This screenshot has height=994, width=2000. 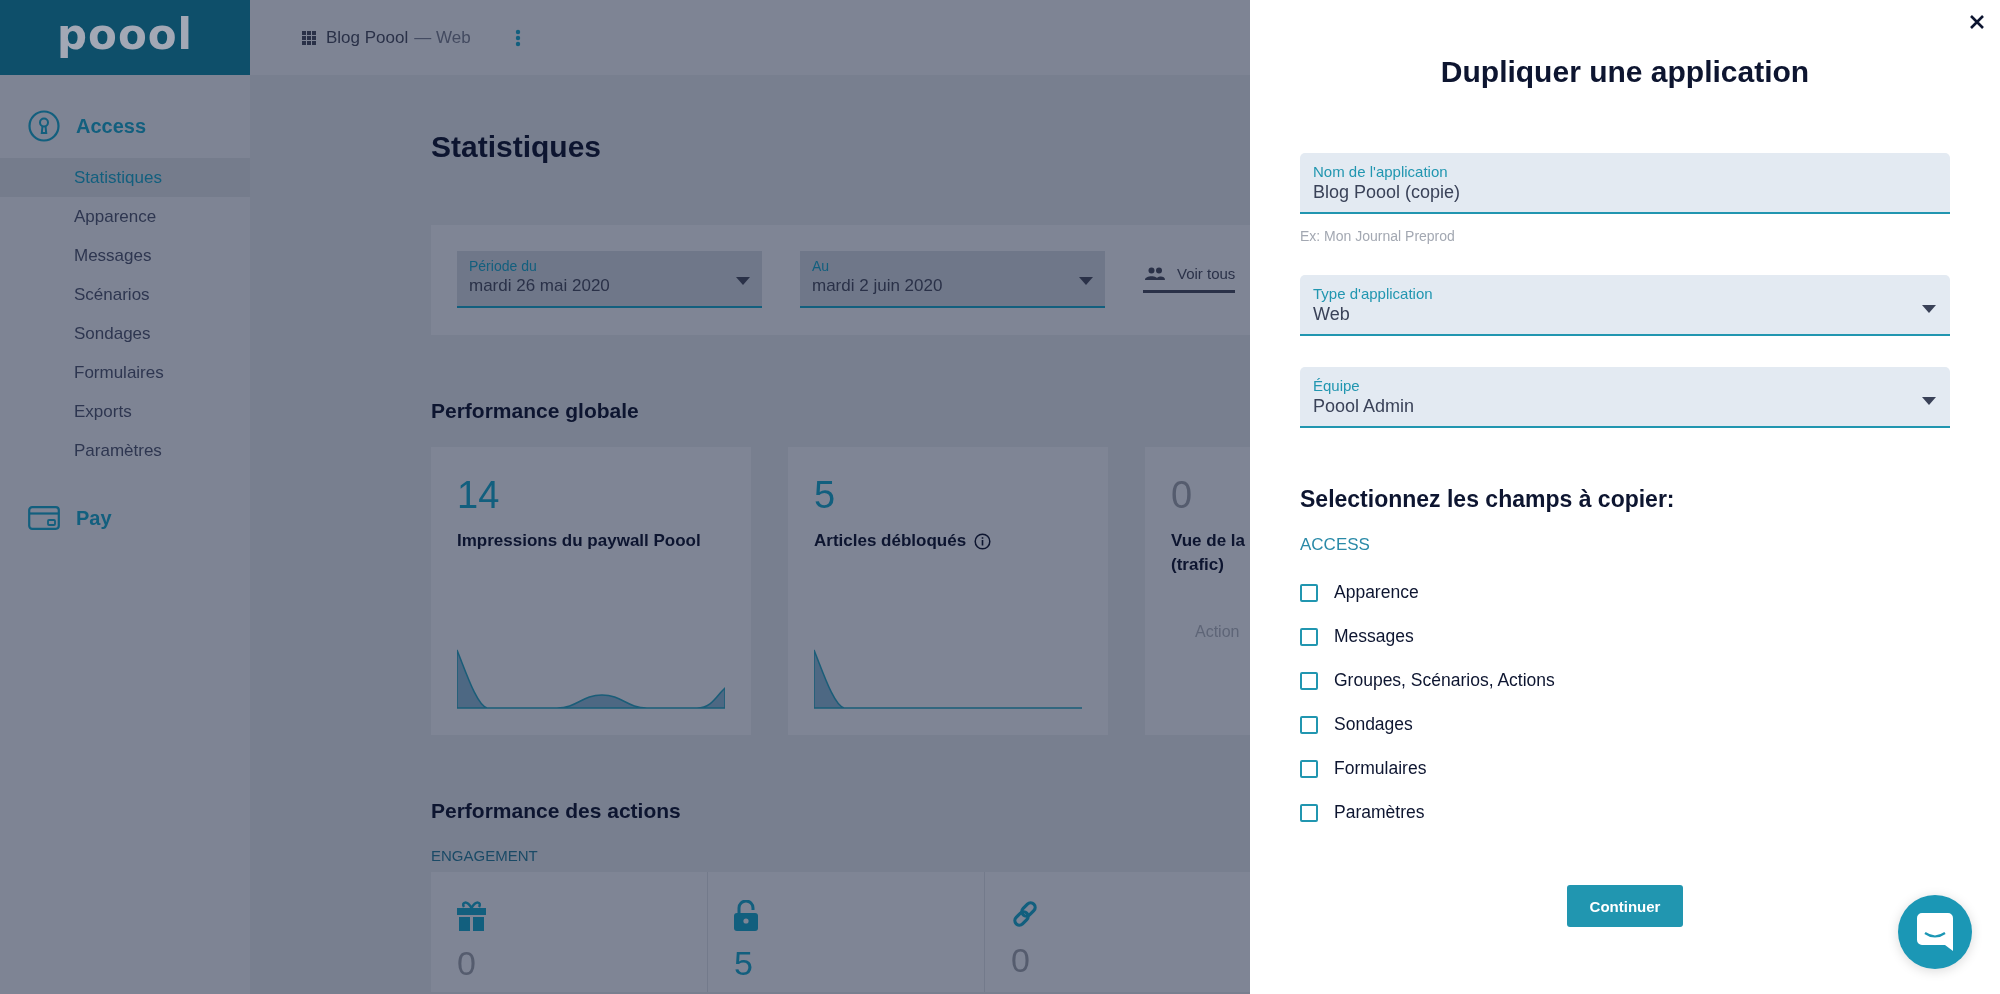 I want to click on checkbox-label: Groupes, Scénarios, Actions, so click(x=1444, y=680).